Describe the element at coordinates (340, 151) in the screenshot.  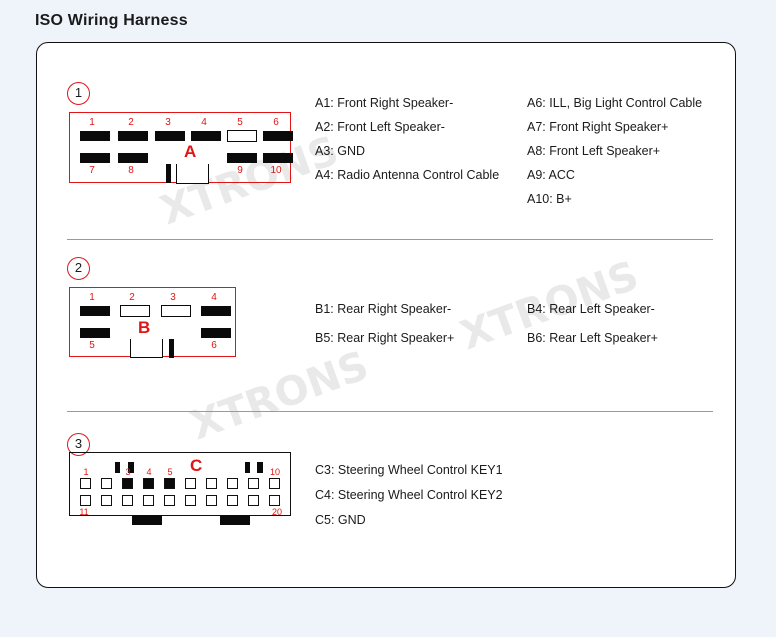
I see `pin-description: A3: GND` at that location.